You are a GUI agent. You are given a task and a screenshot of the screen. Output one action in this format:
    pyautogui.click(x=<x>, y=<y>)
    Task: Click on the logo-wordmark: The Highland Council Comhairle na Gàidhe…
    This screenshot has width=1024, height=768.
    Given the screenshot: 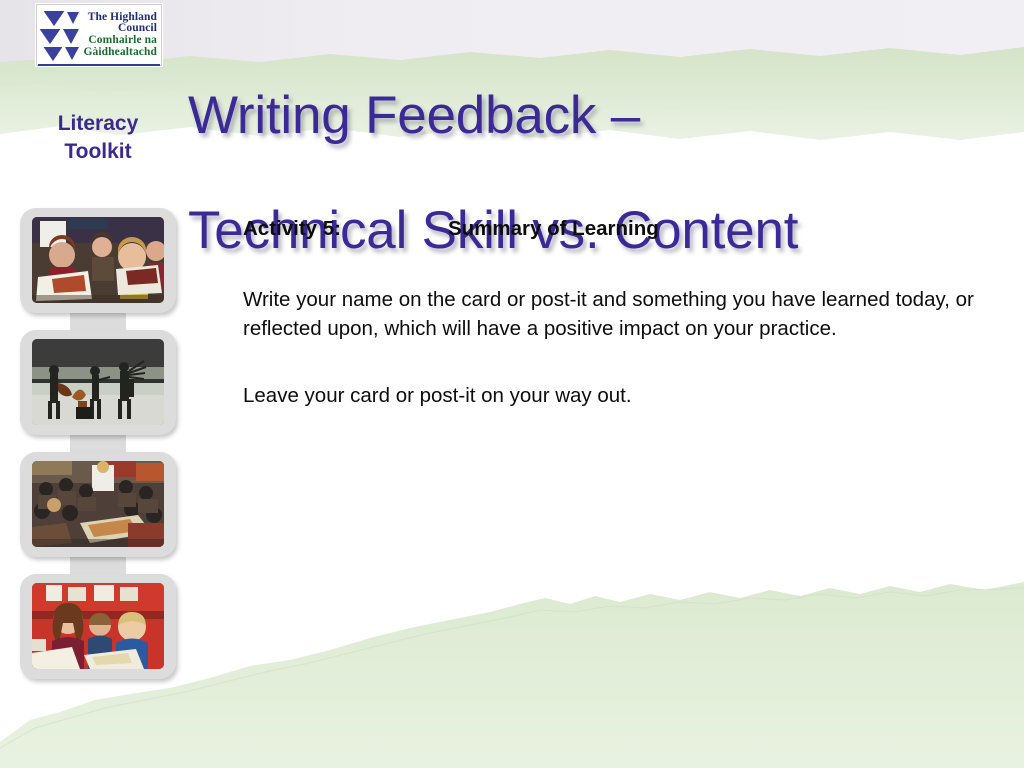 What is the action you would take?
    pyautogui.click(x=121, y=35)
    